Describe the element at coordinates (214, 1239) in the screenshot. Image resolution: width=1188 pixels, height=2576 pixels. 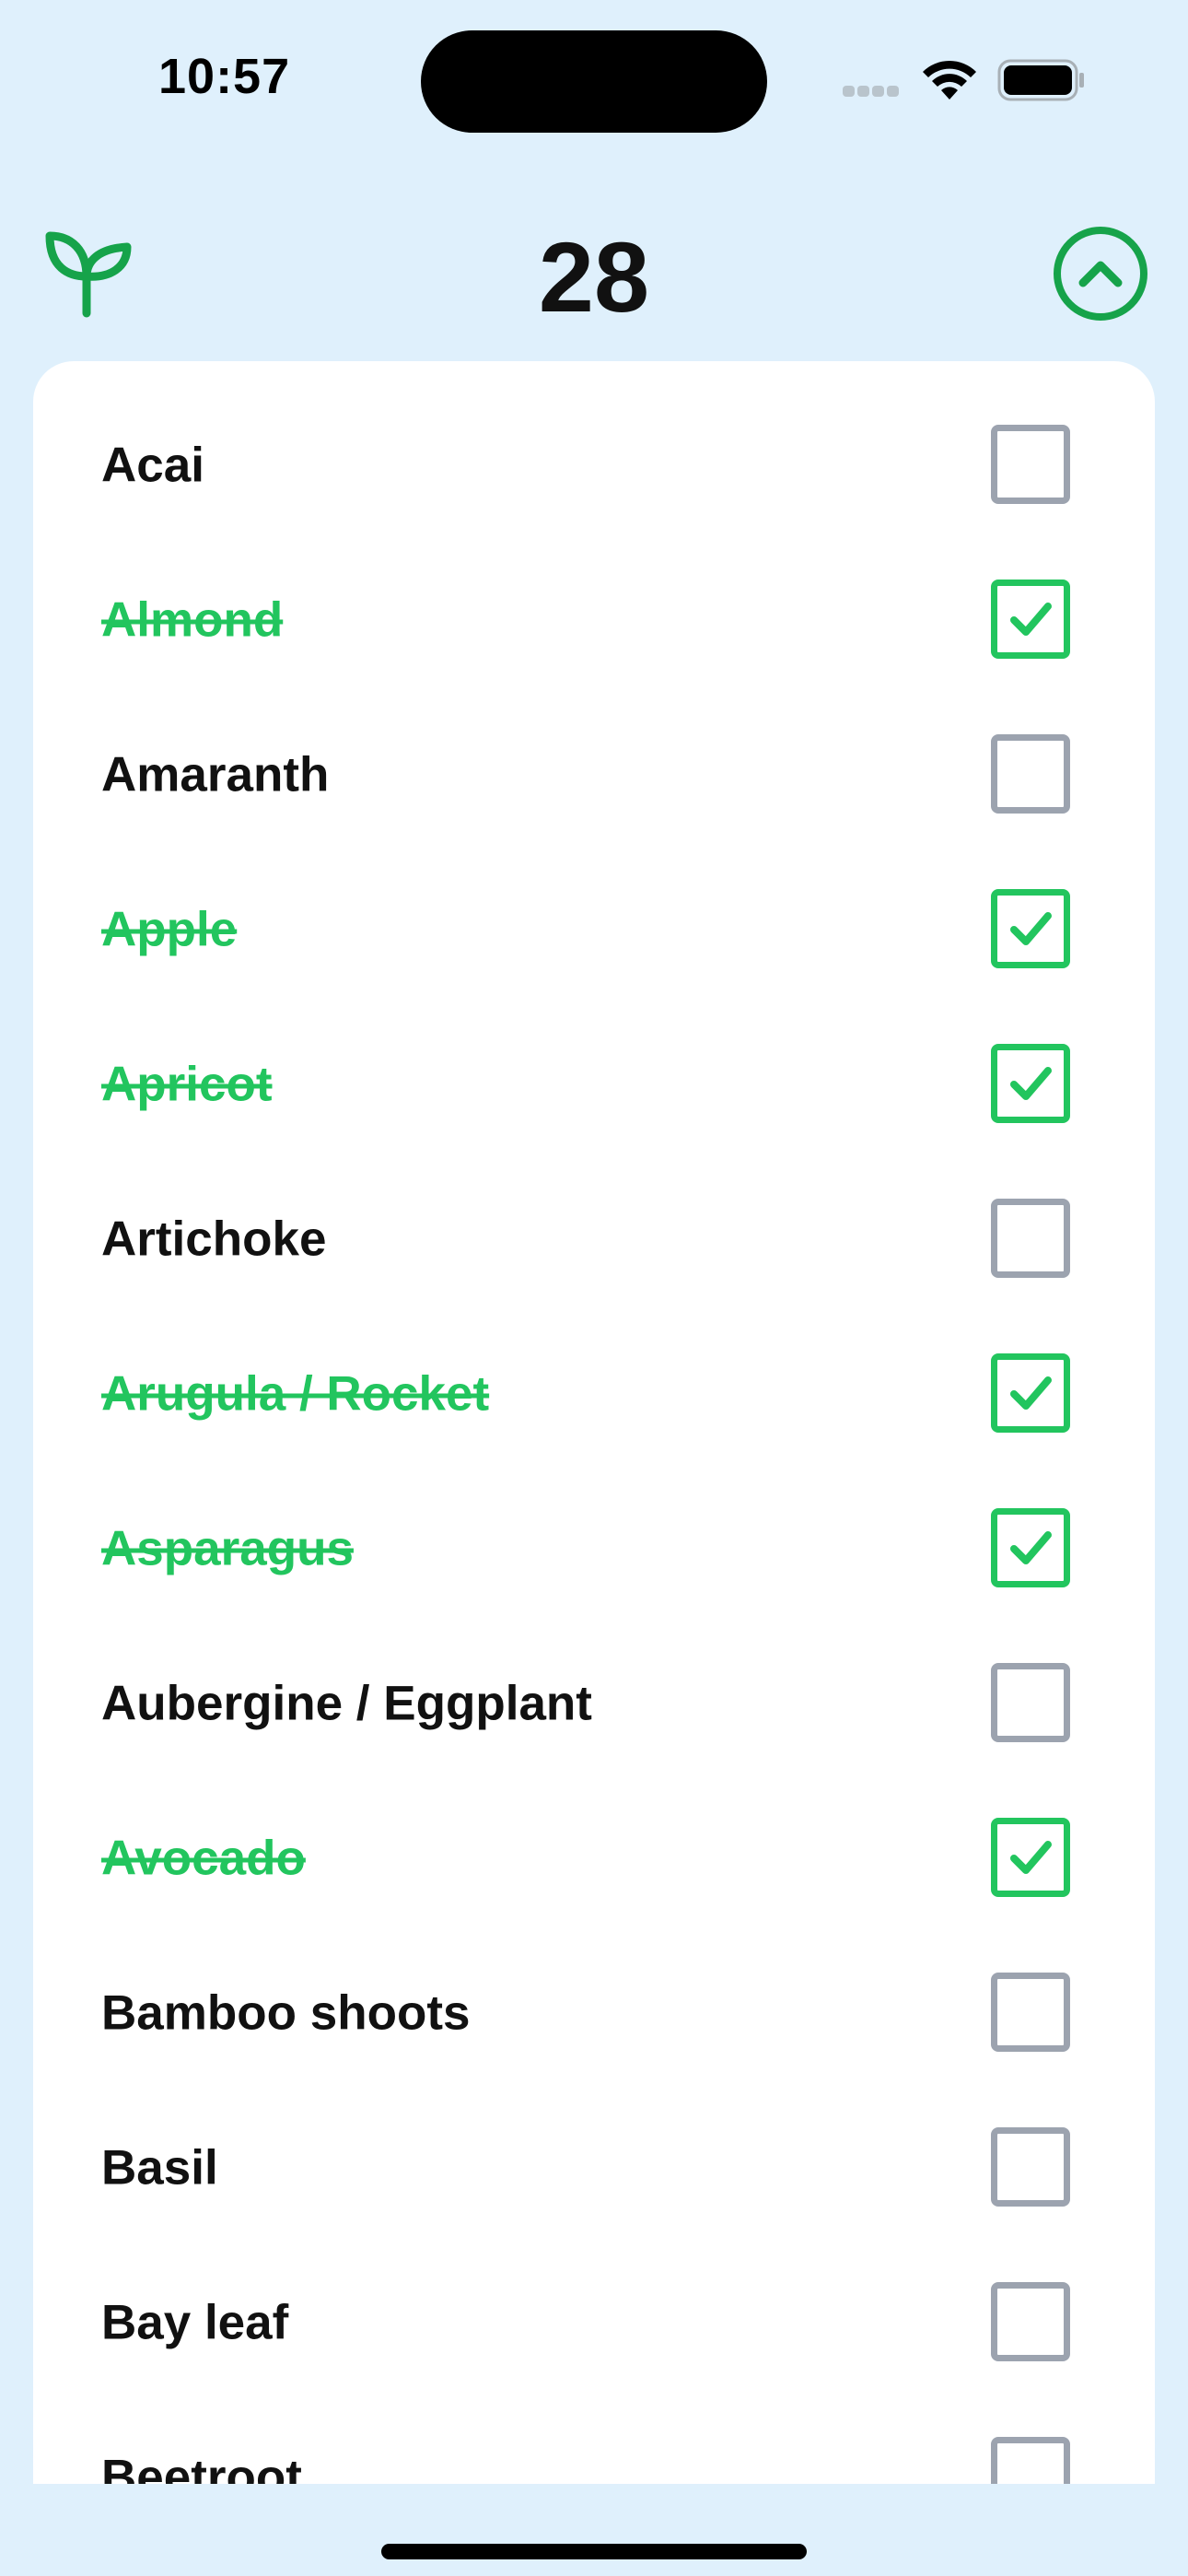
I see `item-label: Artichoke` at that location.